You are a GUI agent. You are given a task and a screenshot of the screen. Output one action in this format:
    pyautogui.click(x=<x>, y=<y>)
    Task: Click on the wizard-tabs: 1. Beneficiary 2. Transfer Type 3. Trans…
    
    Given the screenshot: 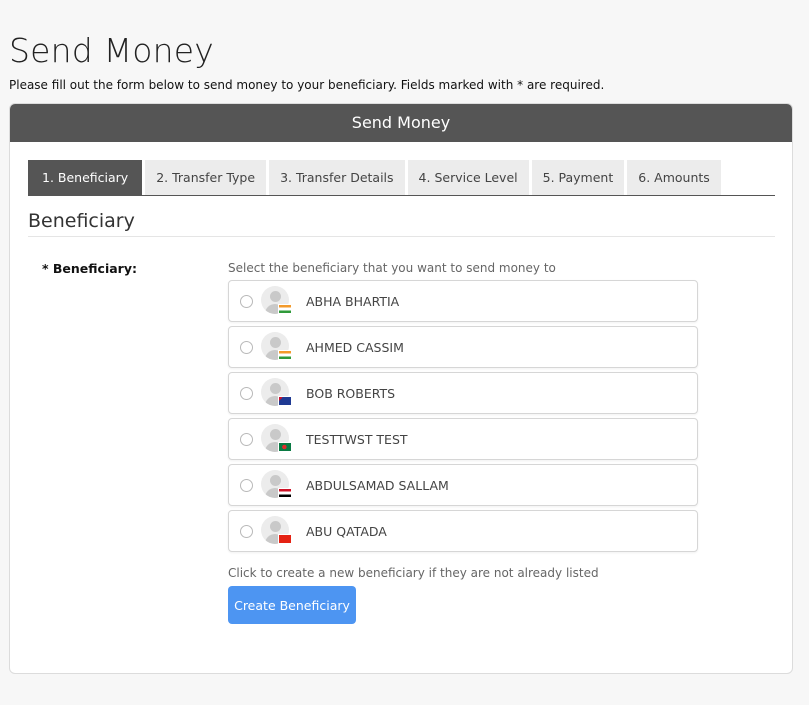 What is the action you would take?
    pyautogui.click(x=401, y=178)
    